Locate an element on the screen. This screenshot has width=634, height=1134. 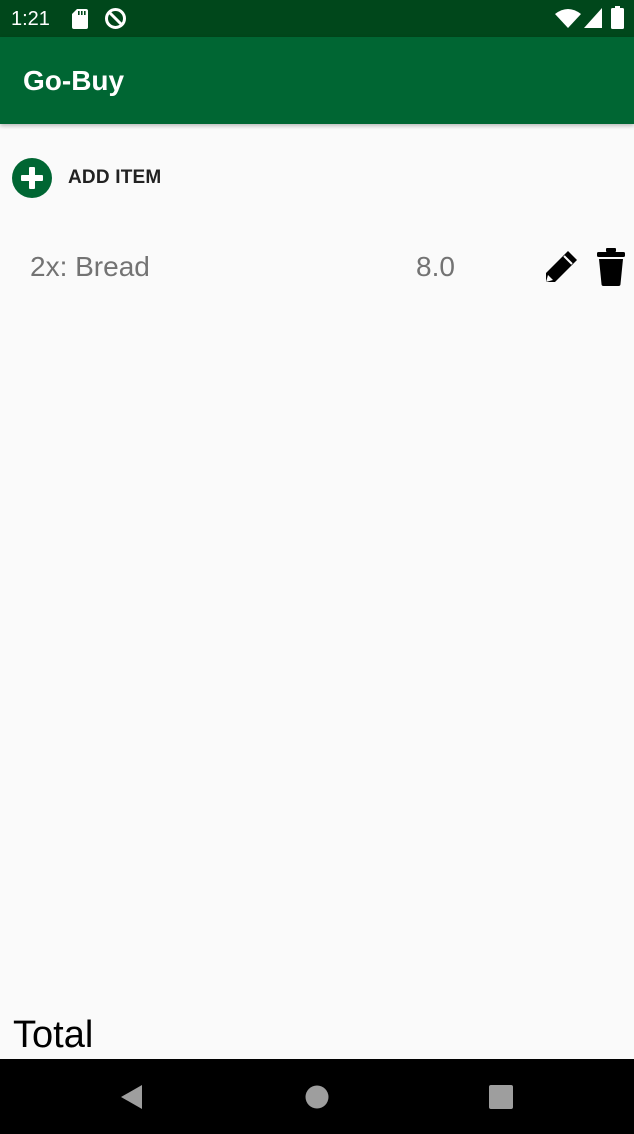
delete-button is located at coordinates (611, 267).